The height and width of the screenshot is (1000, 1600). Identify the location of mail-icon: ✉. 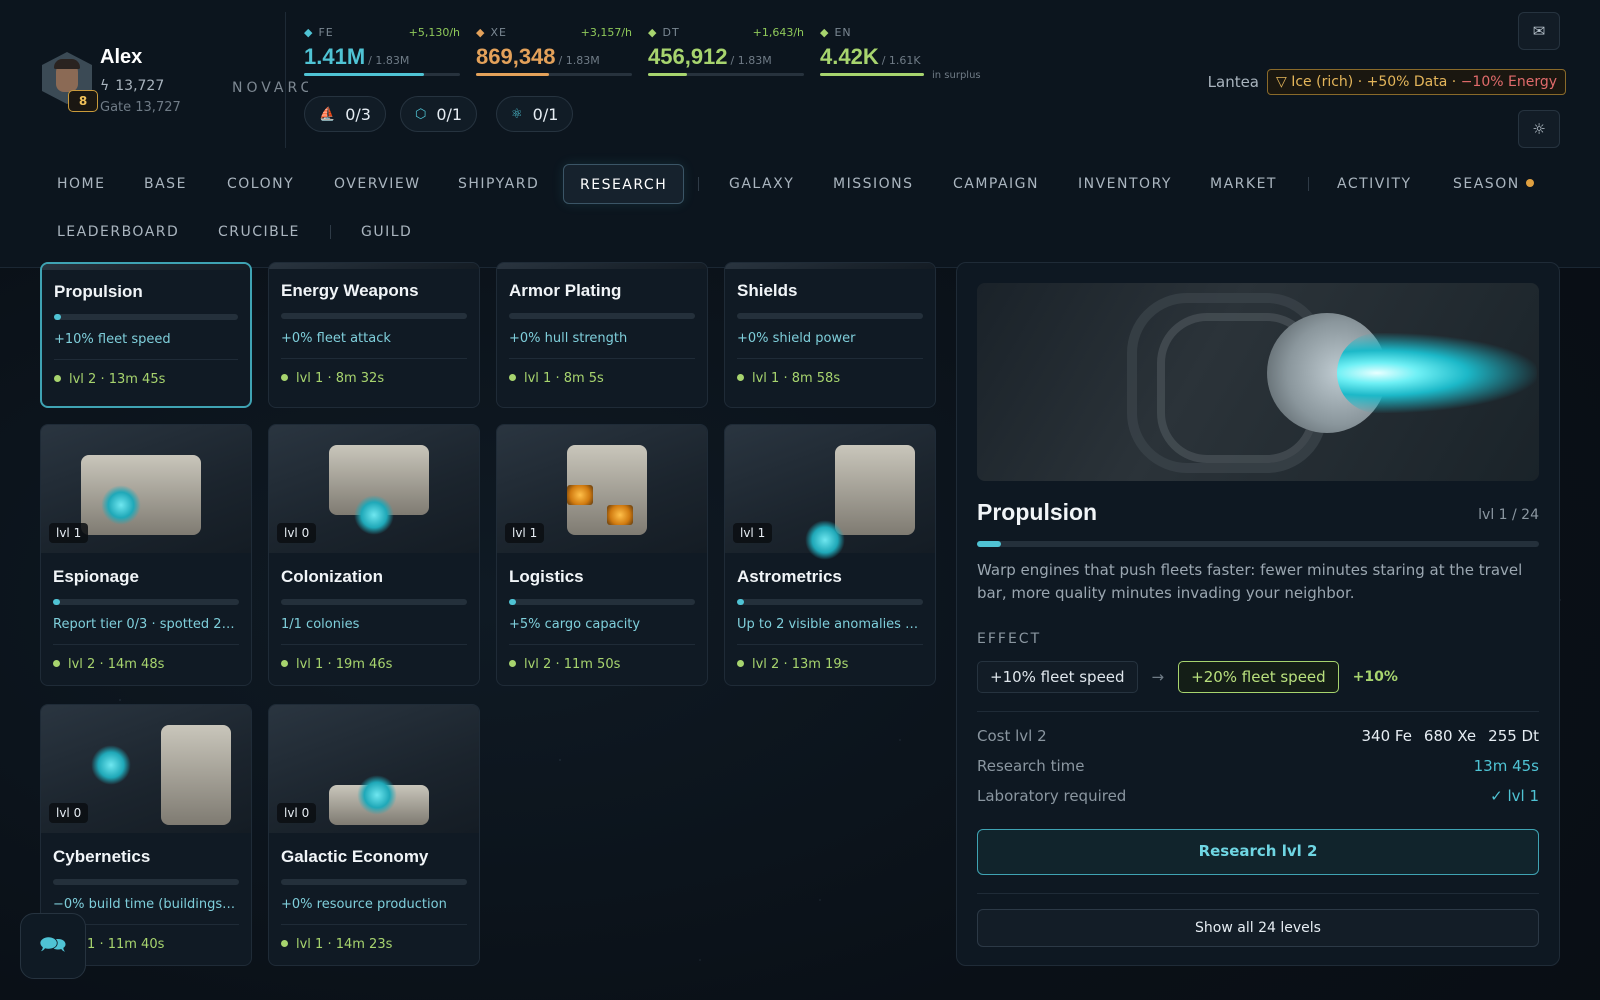
(1539, 31).